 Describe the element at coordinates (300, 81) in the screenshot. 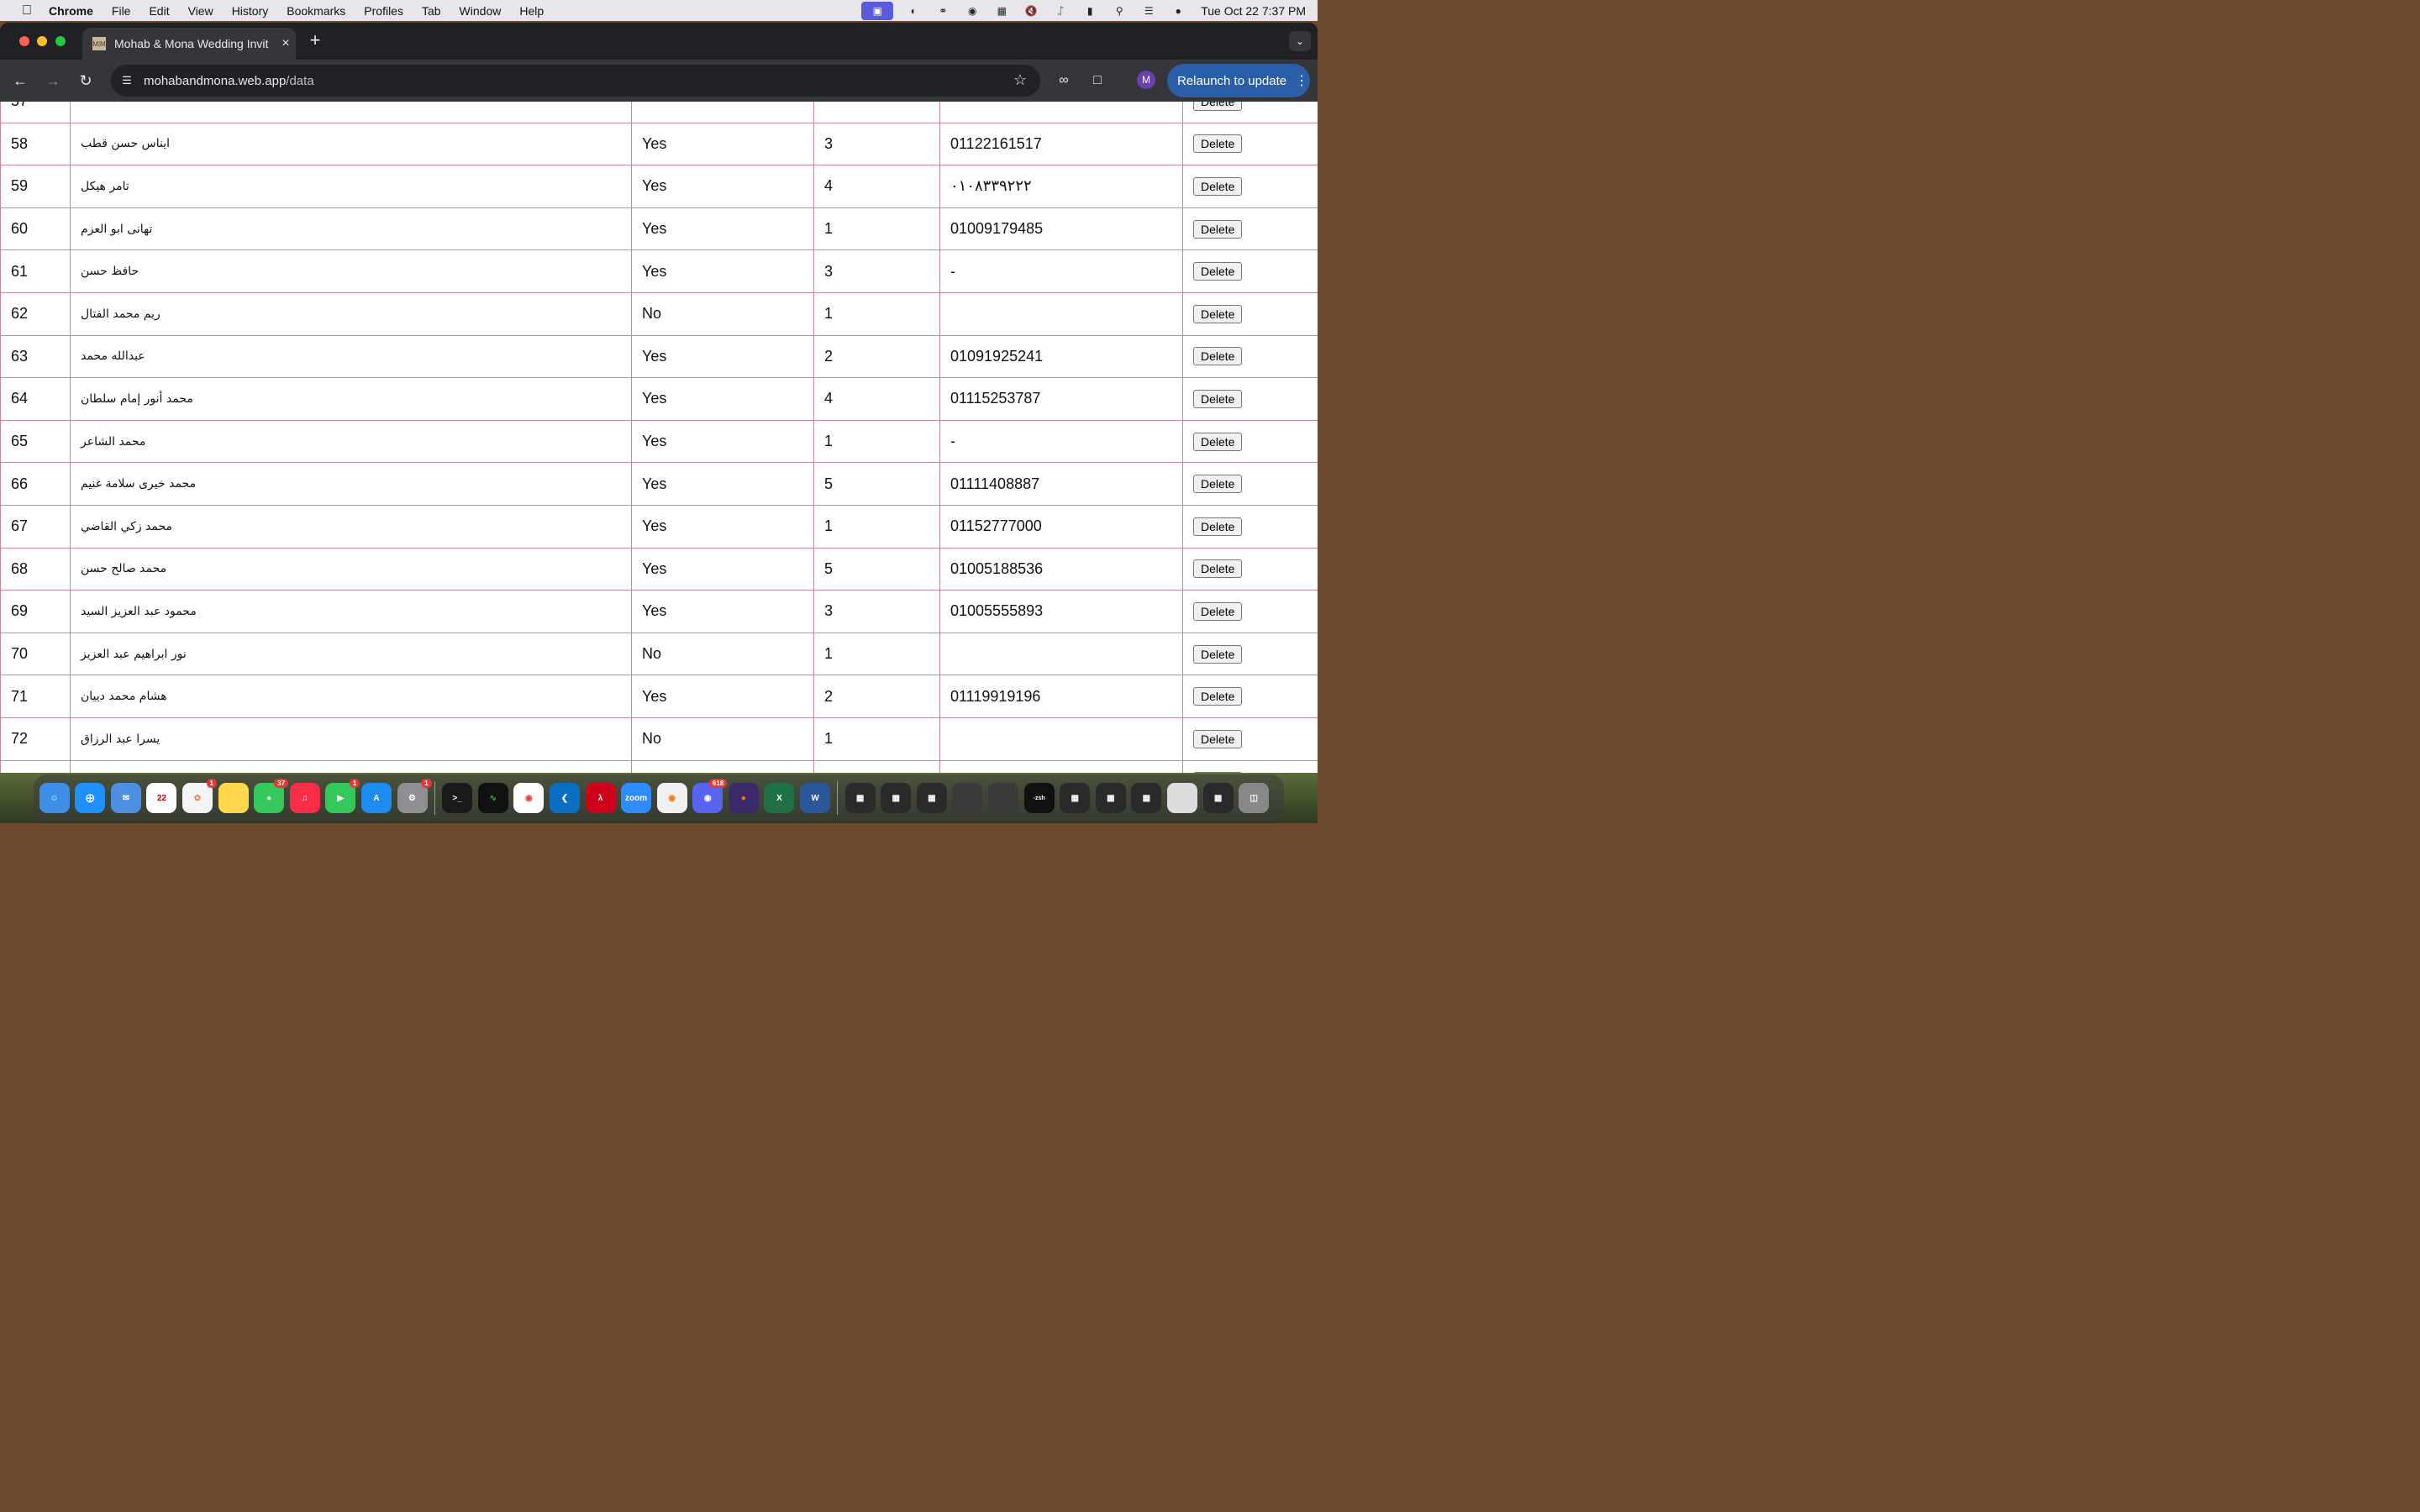

I see `url-path: /data` at that location.